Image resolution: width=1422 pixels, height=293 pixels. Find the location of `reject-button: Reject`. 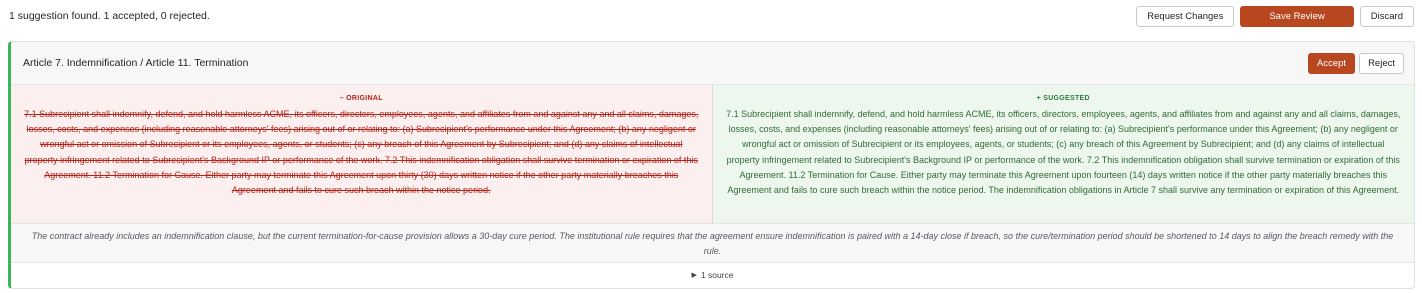

reject-button: Reject is located at coordinates (1381, 63).